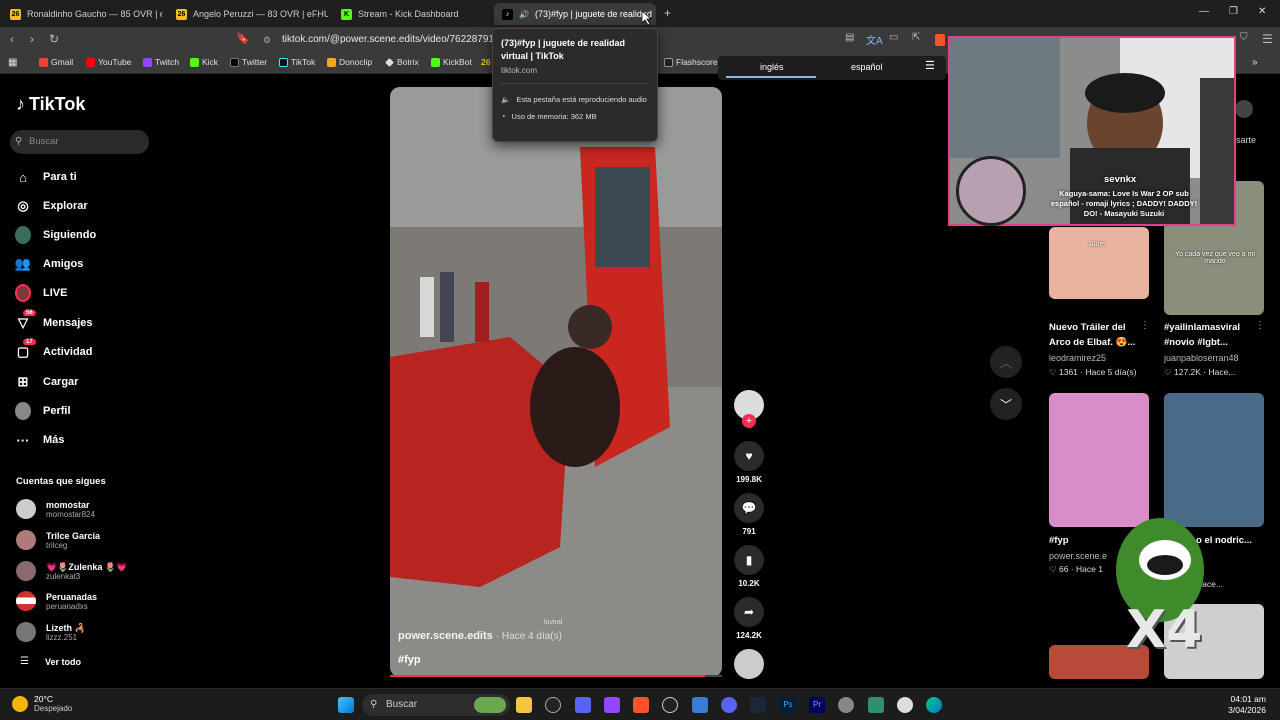  I want to click on close-window-icon: ✕, so click(1262, 11).